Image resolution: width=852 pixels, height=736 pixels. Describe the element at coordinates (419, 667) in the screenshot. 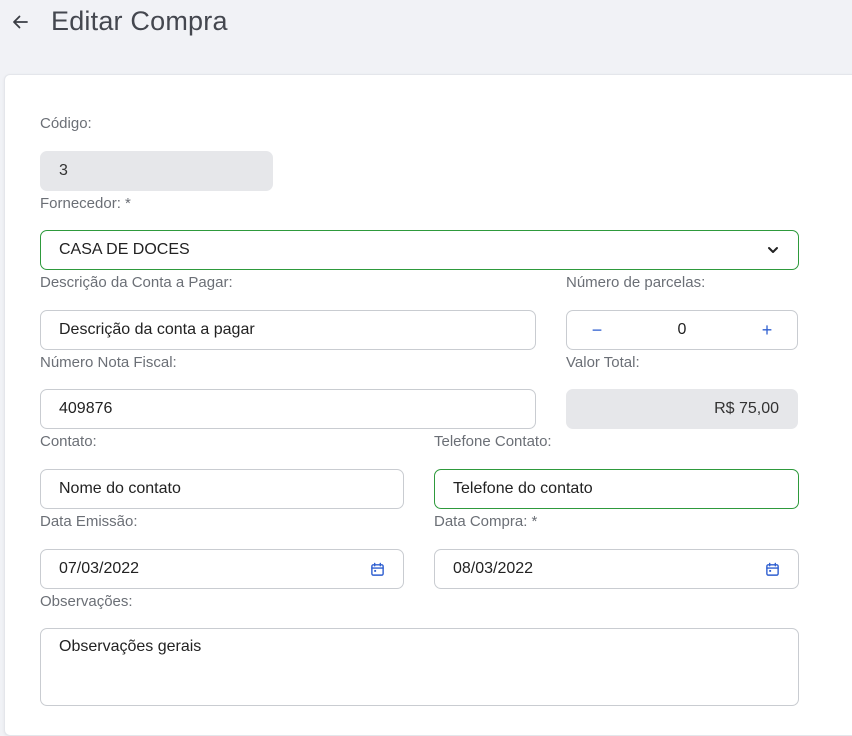

I see `observacoes-textarea: Observações gerais` at that location.